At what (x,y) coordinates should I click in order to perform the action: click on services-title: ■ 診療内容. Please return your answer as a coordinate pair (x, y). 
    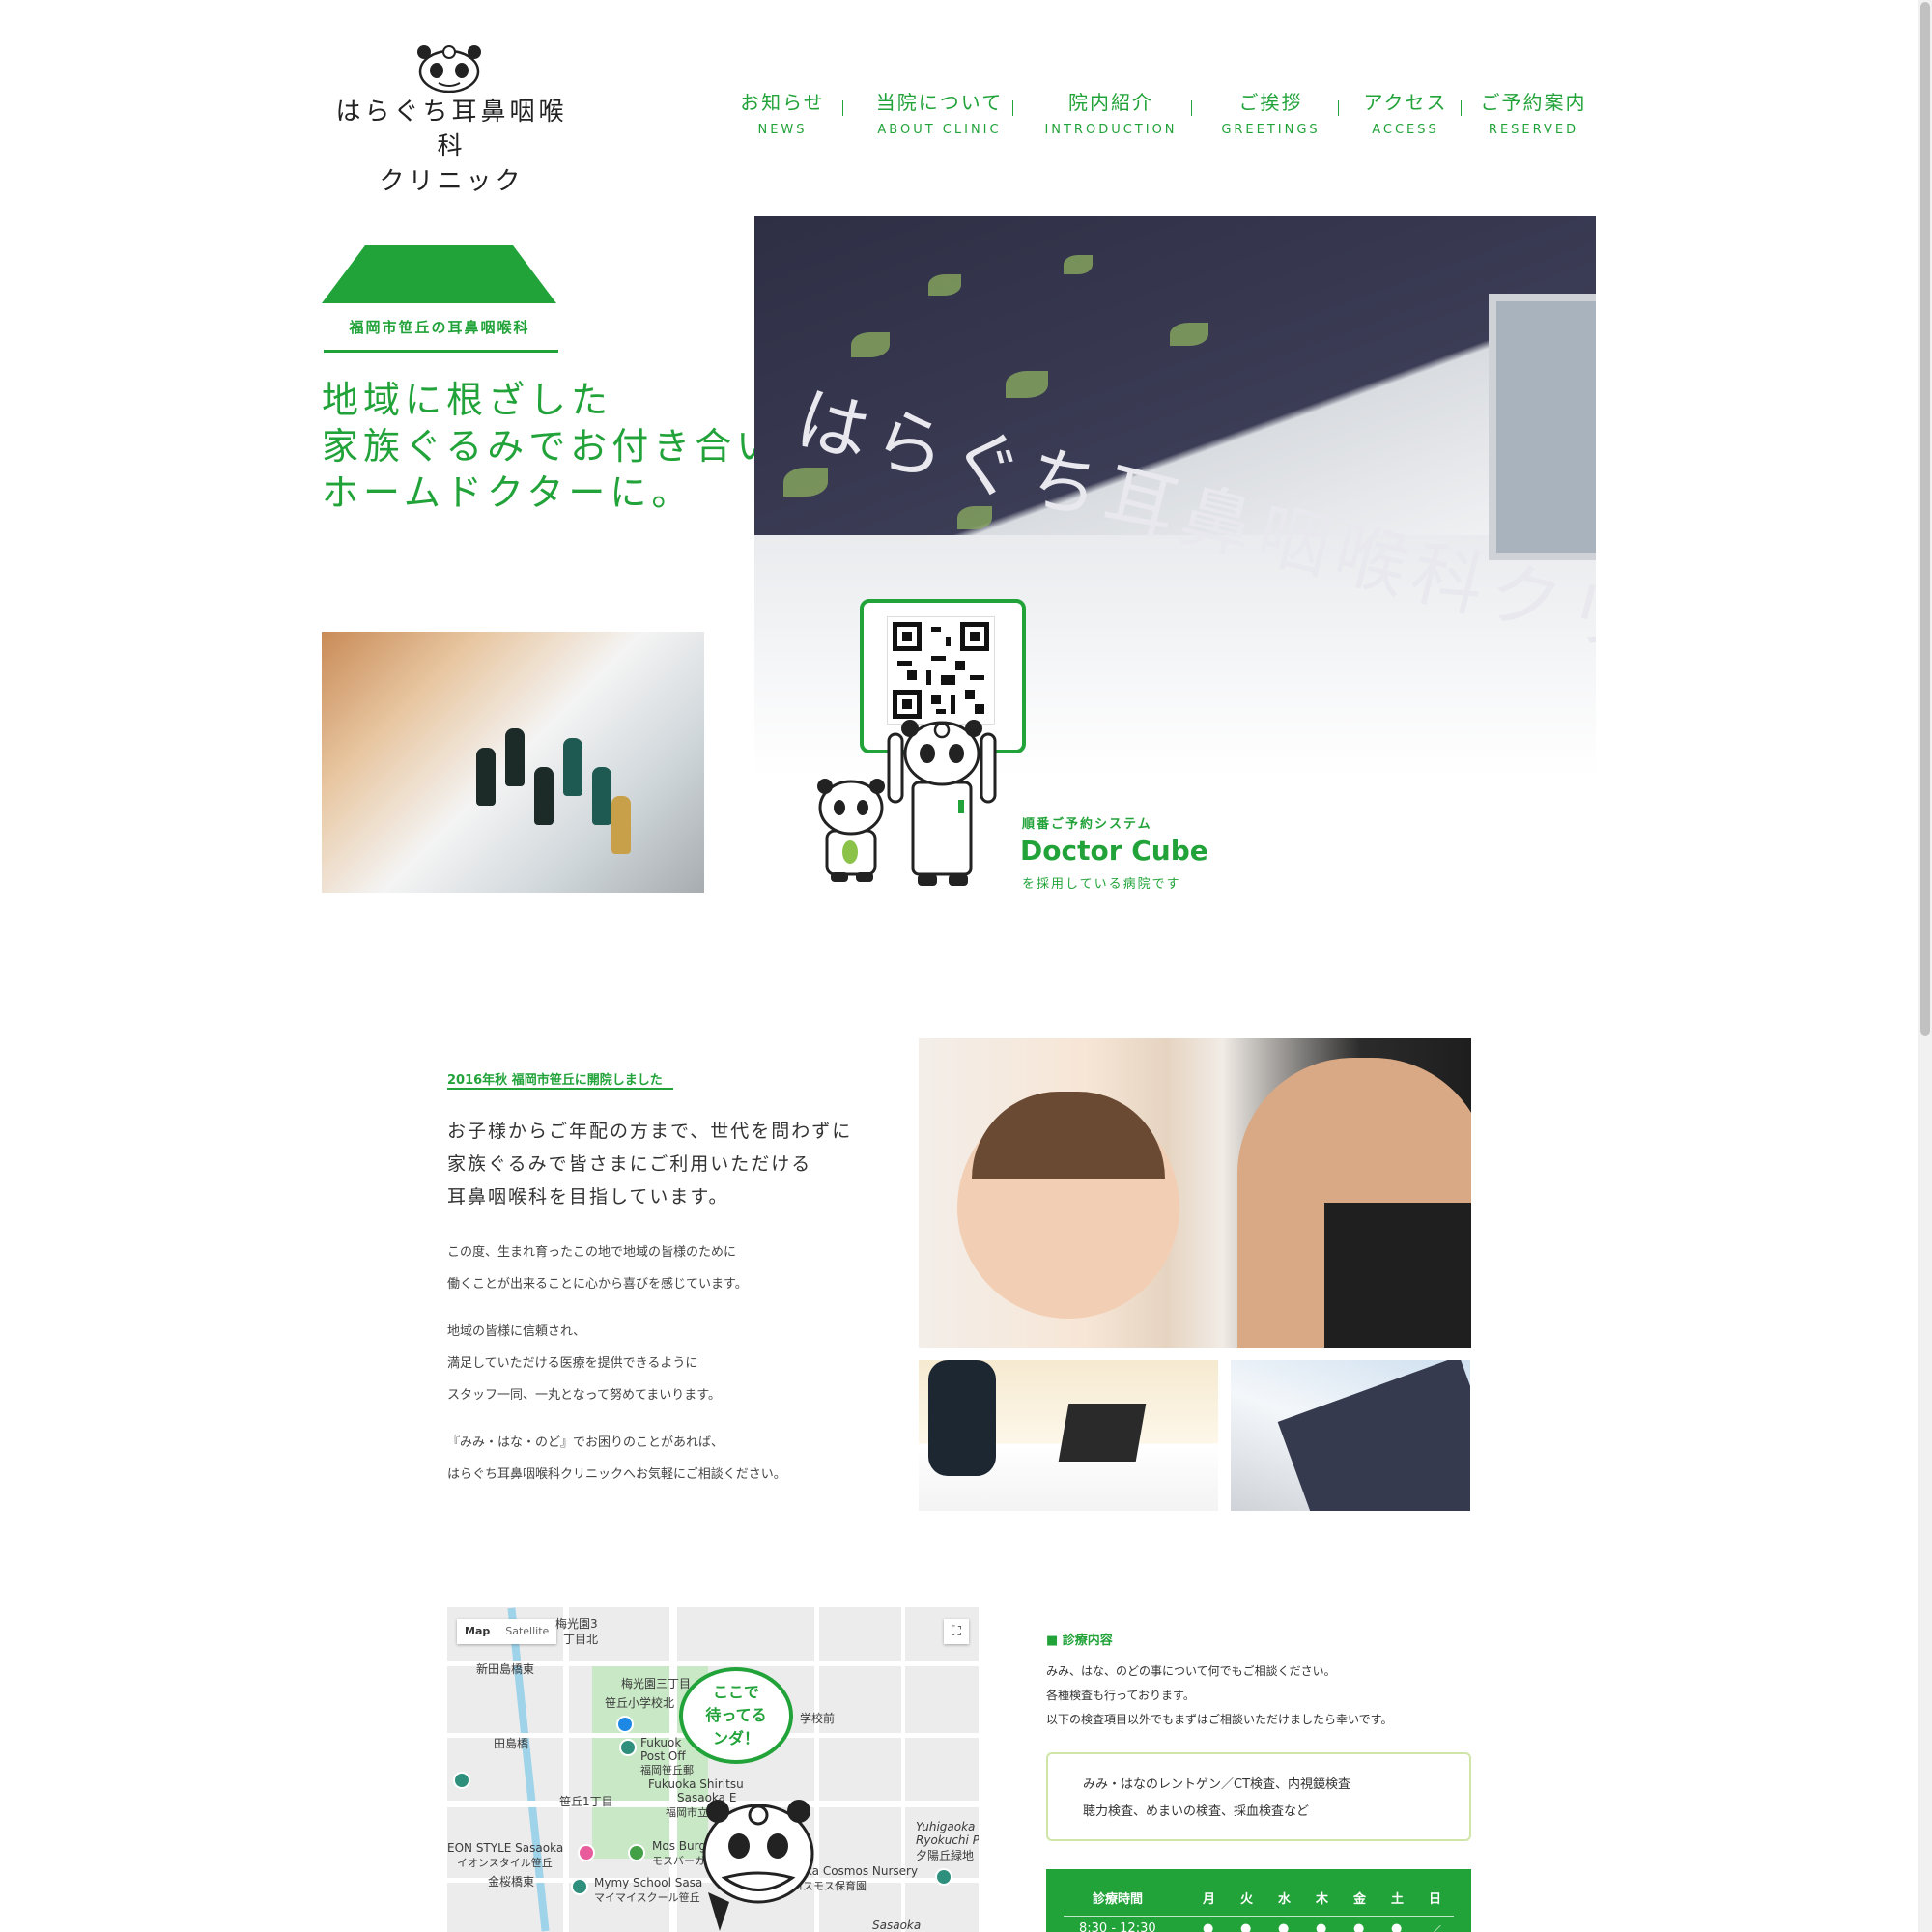
    Looking at the image, I should click on (1079, 1641).